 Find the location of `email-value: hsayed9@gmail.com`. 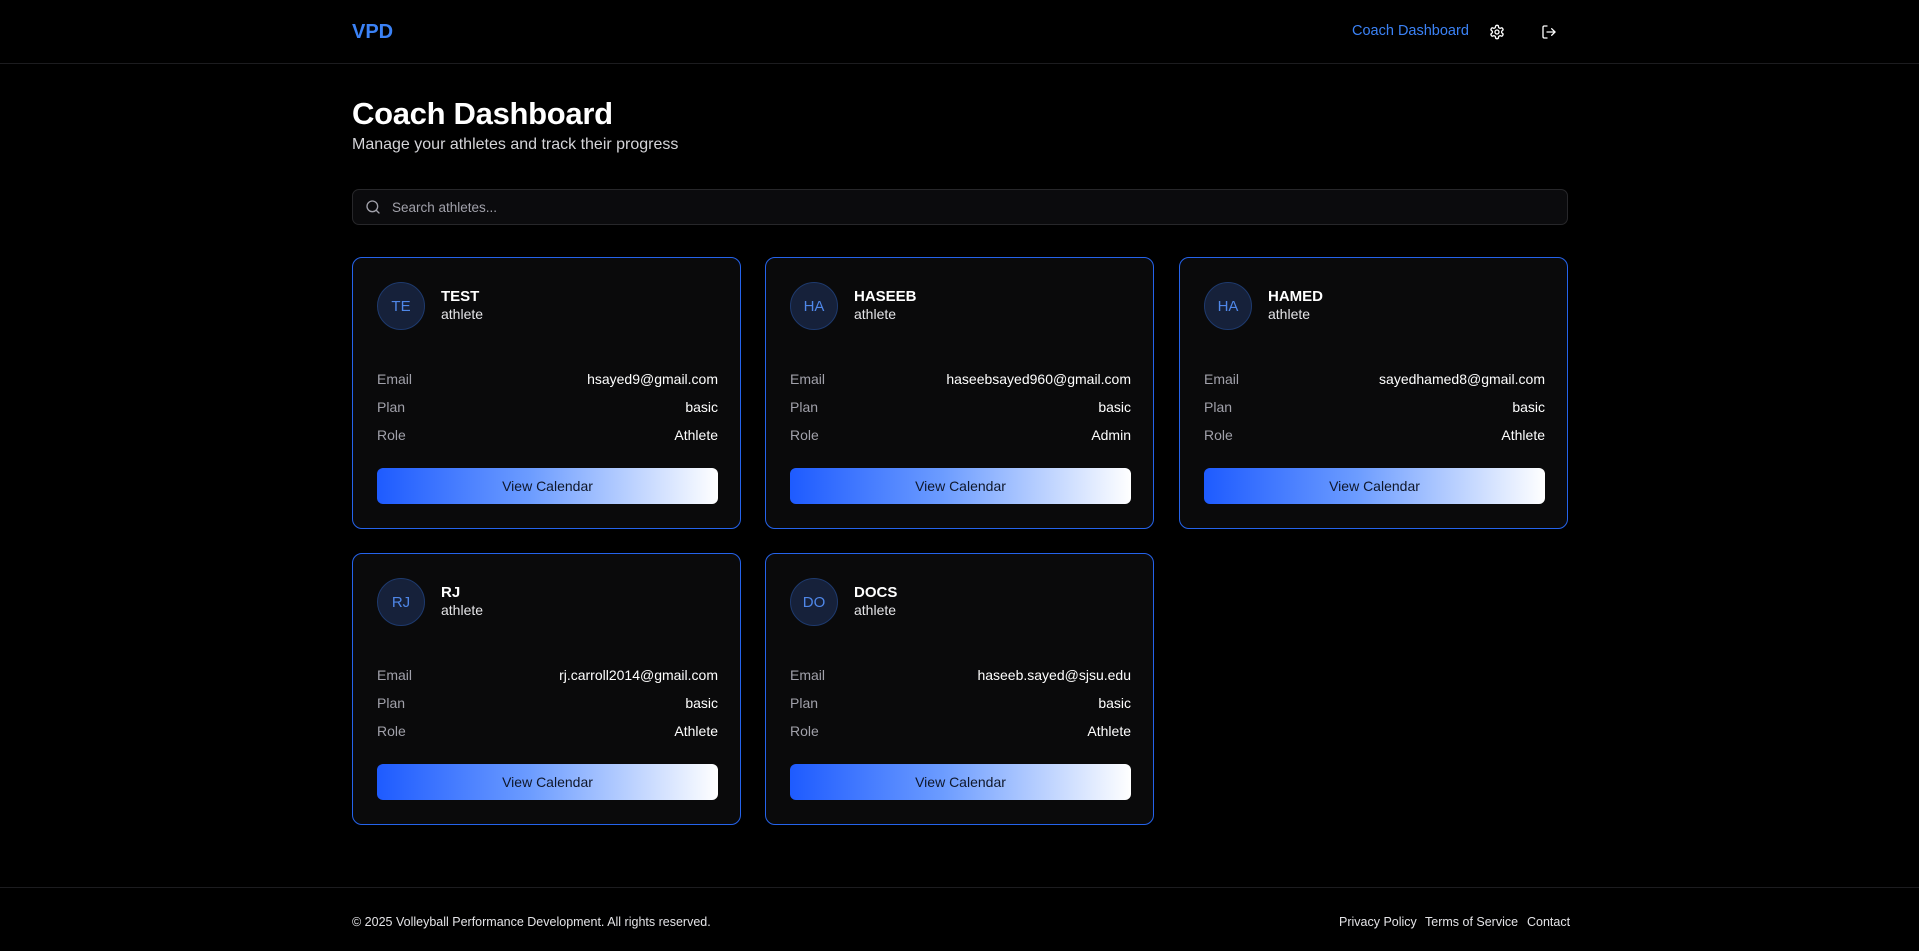

email-value: hsayed9@gmail.com is located at coordinates (652, 379).